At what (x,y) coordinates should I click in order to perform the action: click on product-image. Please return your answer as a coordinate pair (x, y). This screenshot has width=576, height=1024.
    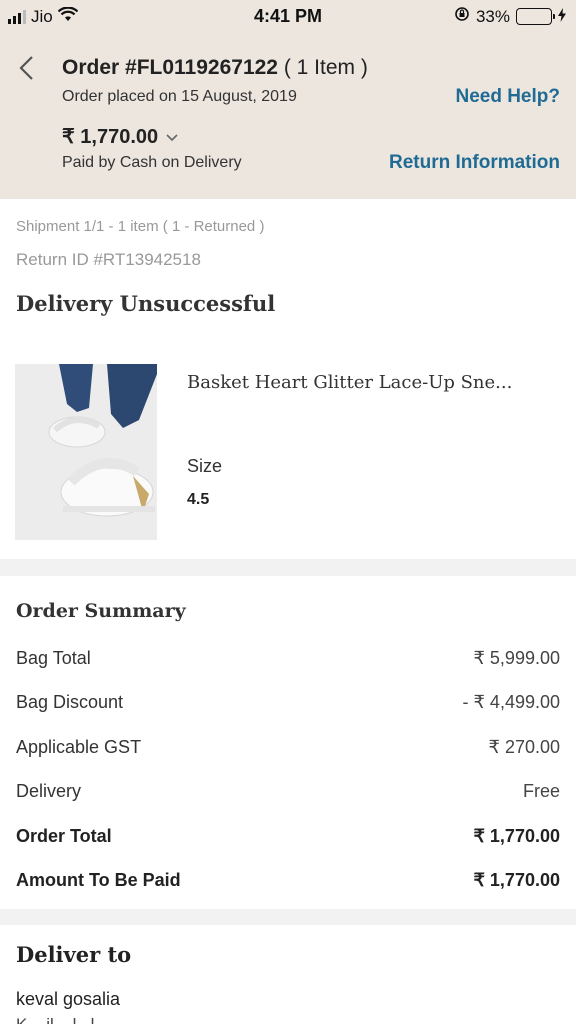
    Looking at the image, I should click on (86, 452).